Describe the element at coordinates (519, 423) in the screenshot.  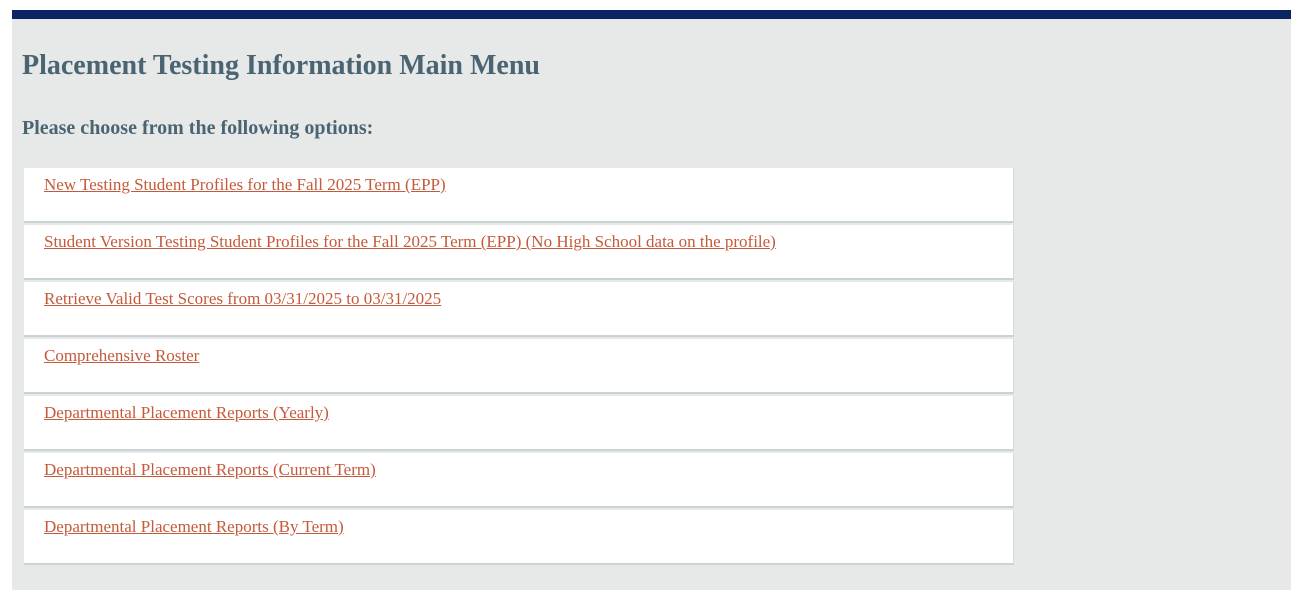
I see `menu-item-placement-yearly: Departmental Placement Reports (Yearly)` at that location.